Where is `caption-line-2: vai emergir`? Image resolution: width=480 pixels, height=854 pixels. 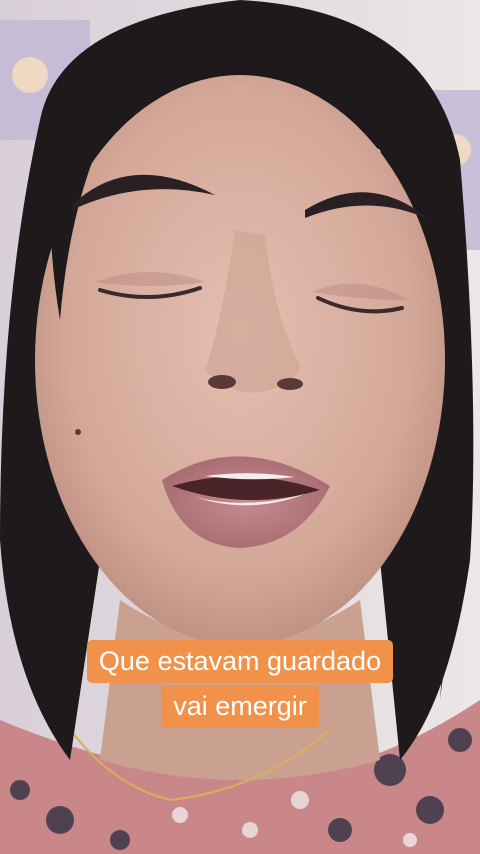
caption-line-2: vai emergir is located at coordinates (240, 706).